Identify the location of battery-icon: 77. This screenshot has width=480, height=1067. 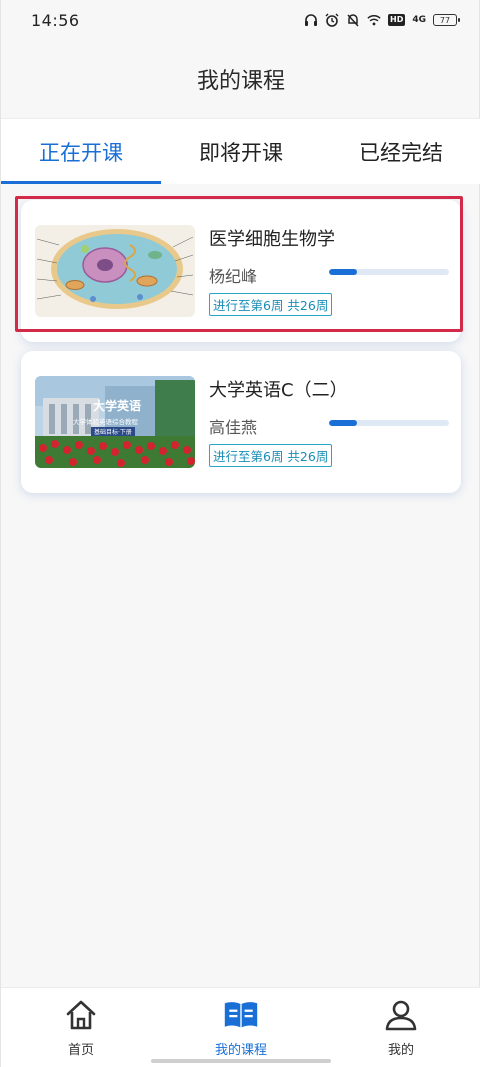
(446, 20).